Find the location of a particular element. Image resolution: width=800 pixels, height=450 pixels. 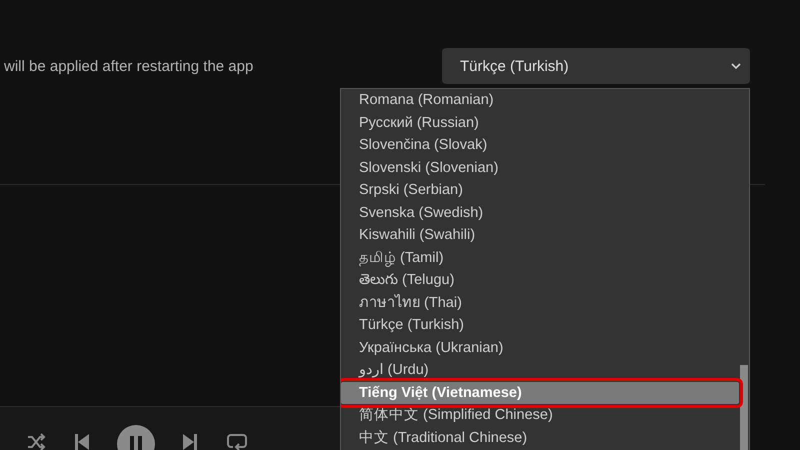

repeat-icon is located at coordinates (237, 441).